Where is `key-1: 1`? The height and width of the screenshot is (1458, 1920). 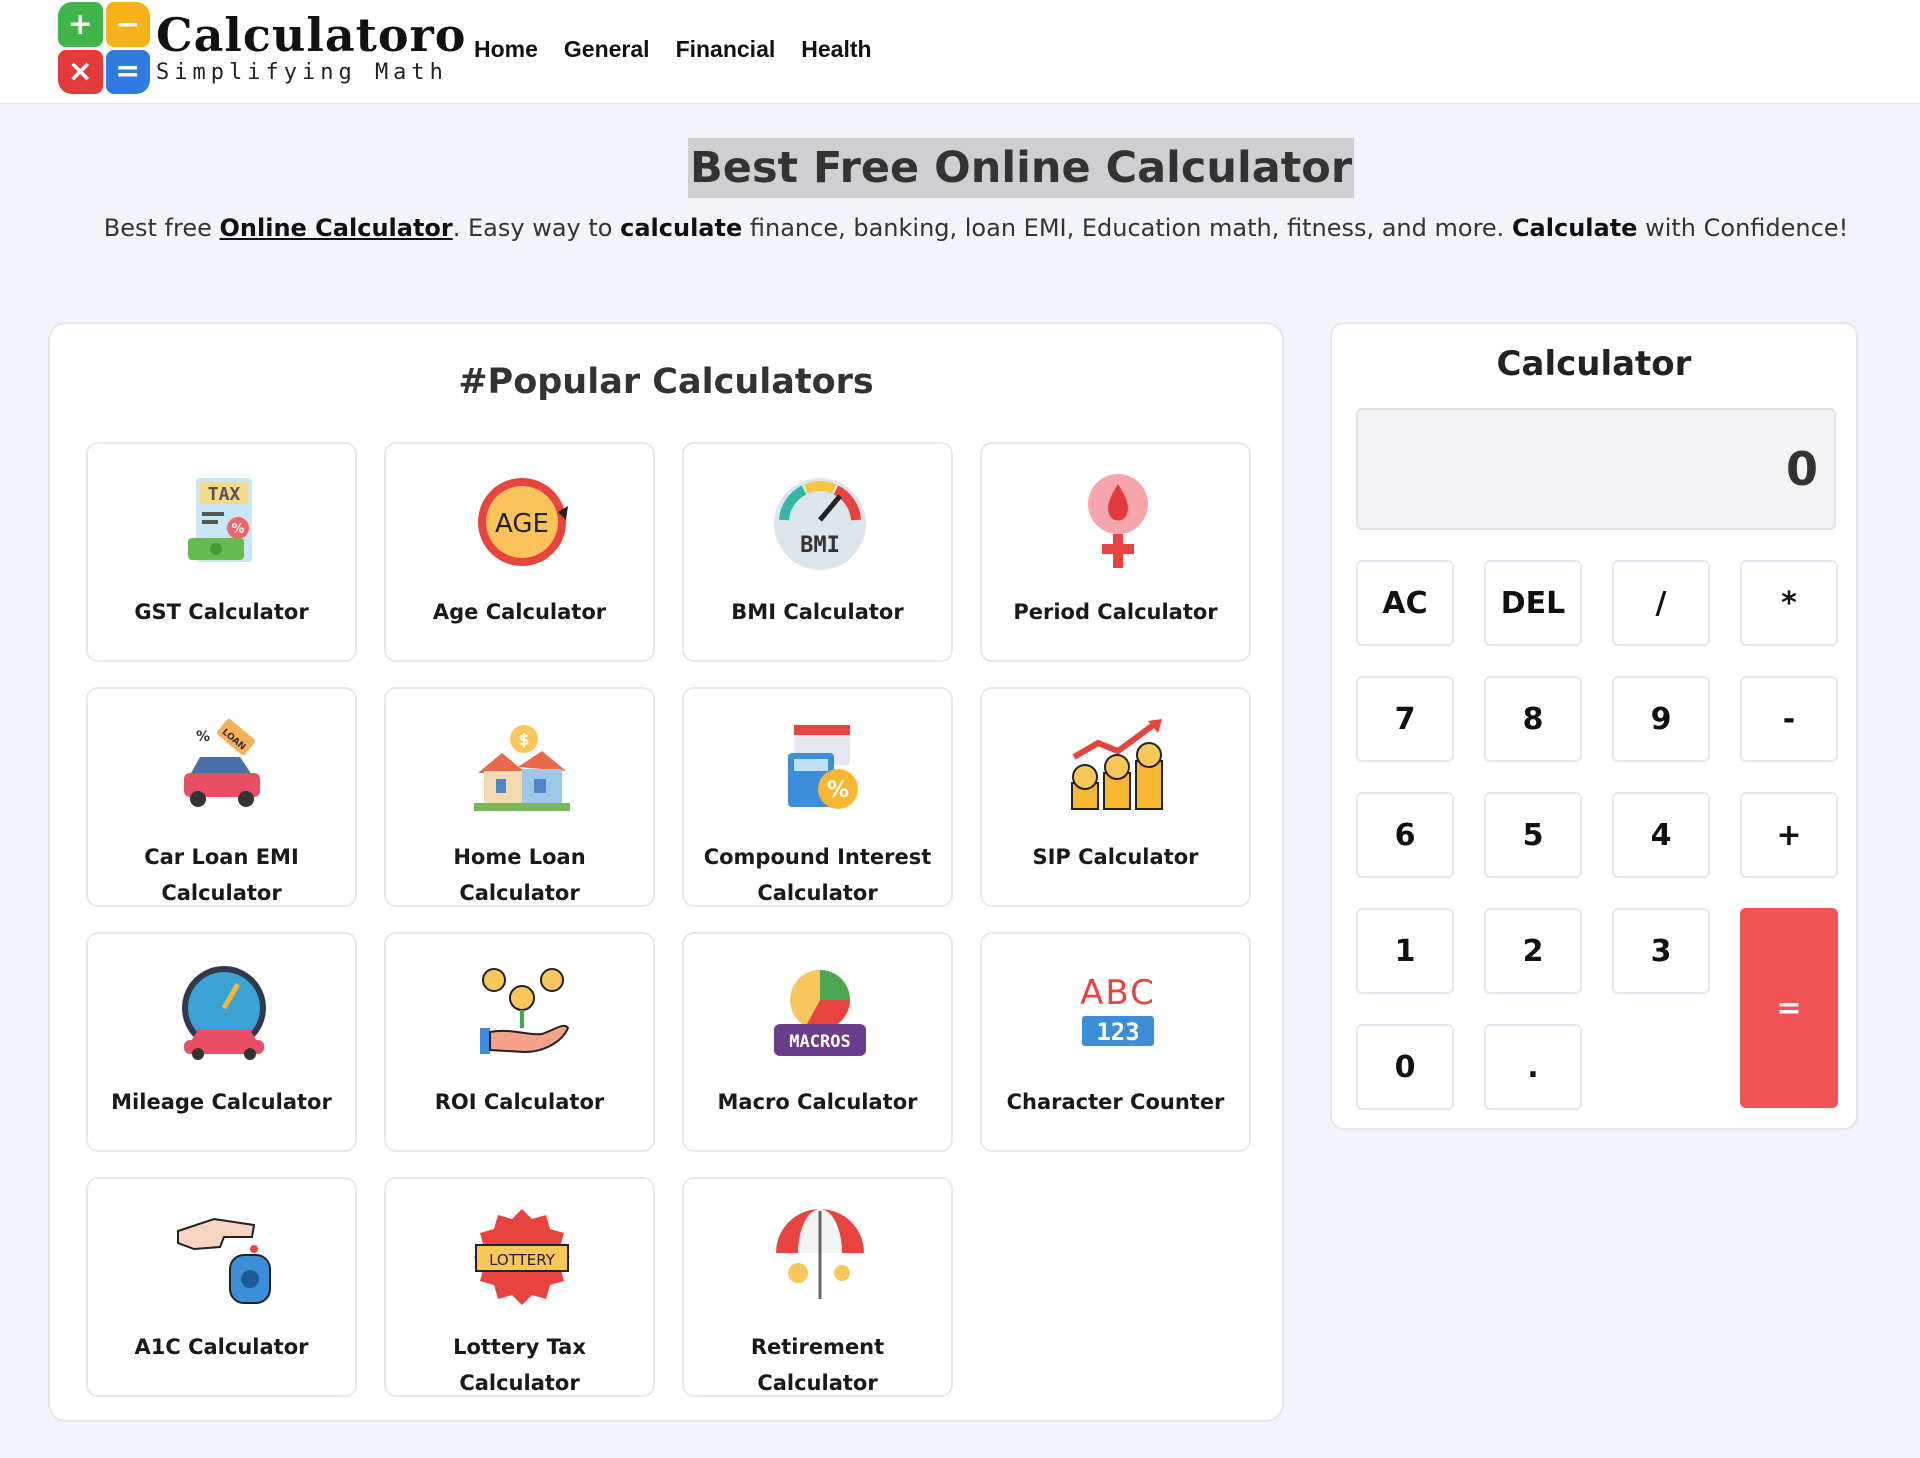 key-1: 1 is located at coordinates (1405, 951).